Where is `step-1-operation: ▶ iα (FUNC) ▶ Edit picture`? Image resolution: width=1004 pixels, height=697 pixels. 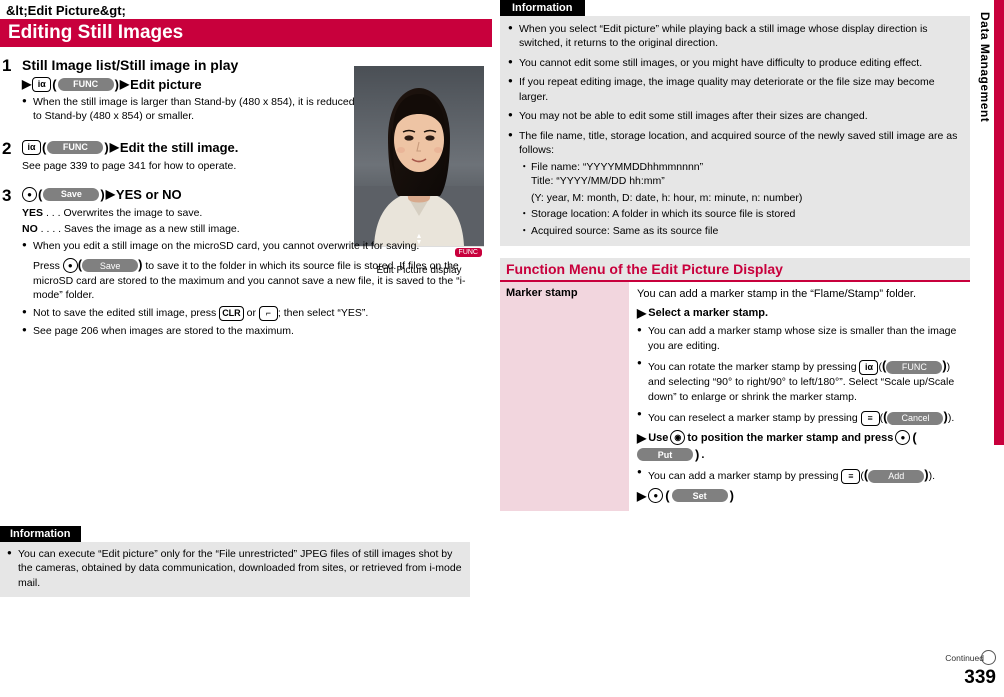 step-1-operation: ▶ iα (FUNC) ▶ Edit picture is located at coordinates (112, 84).